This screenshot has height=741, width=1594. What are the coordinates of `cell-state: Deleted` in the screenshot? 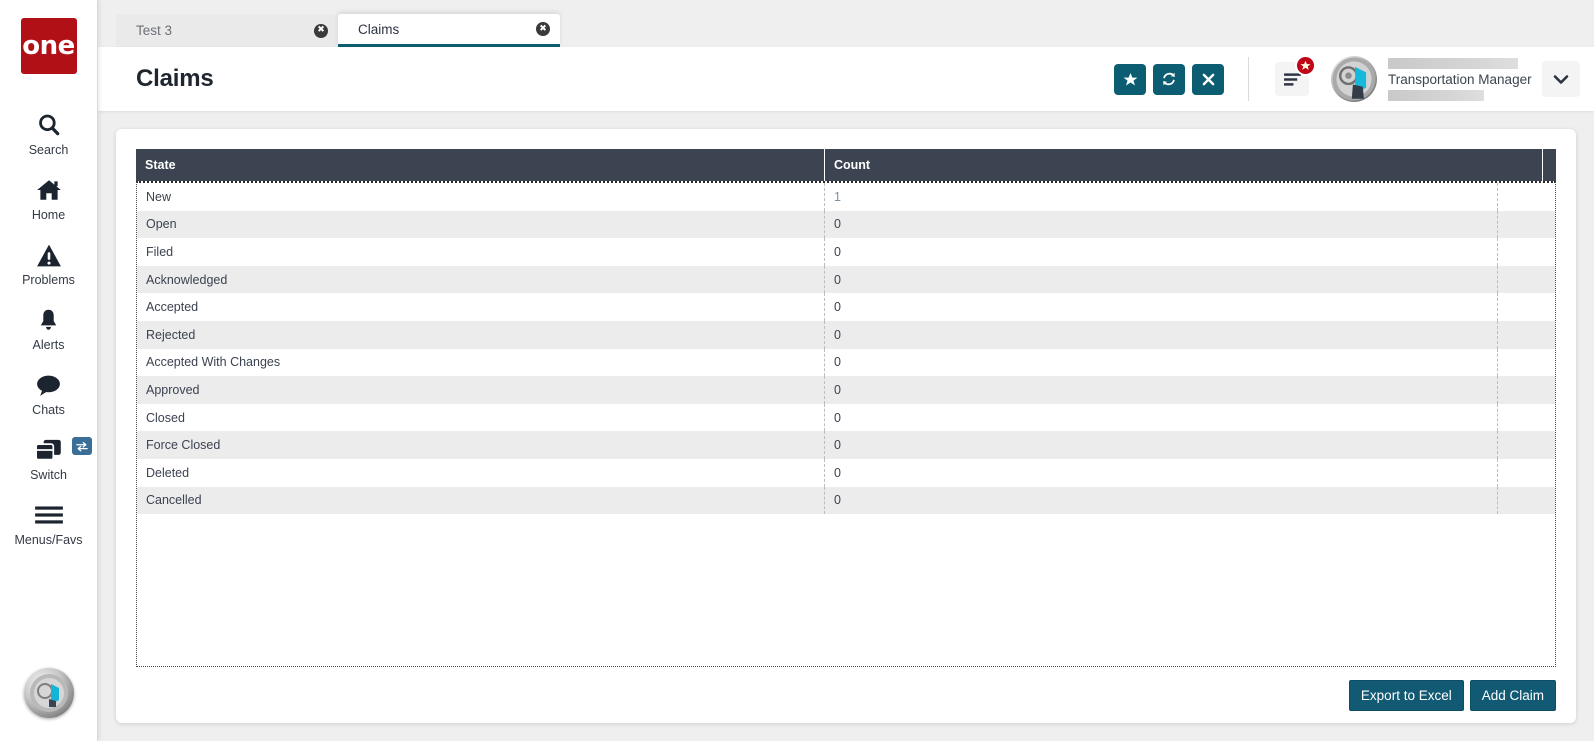 It's located at (168, 472).